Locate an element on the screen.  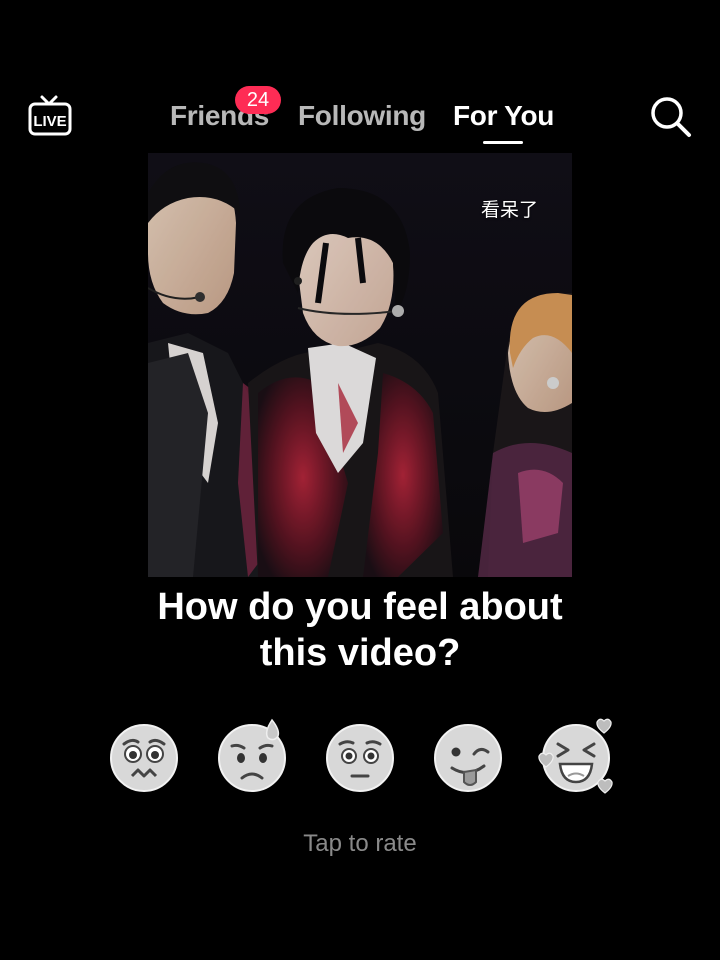
top-navigation: LIVE Friends 24 Following For You is located at coordinates (360, 116).